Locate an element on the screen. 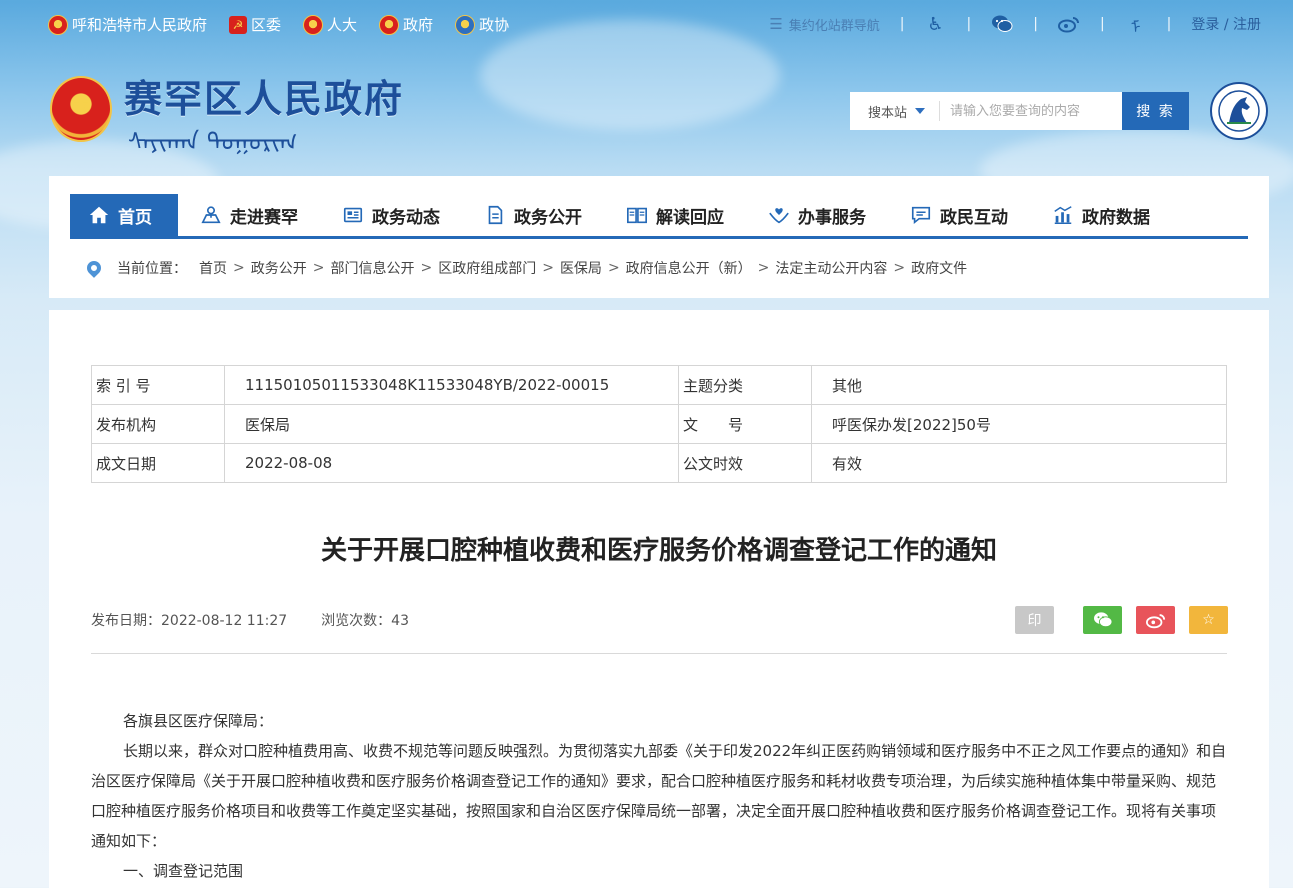 The width and height of the screenshot is (1293, 888). meta-value: 有效 is located at coordinates (1019, 463).